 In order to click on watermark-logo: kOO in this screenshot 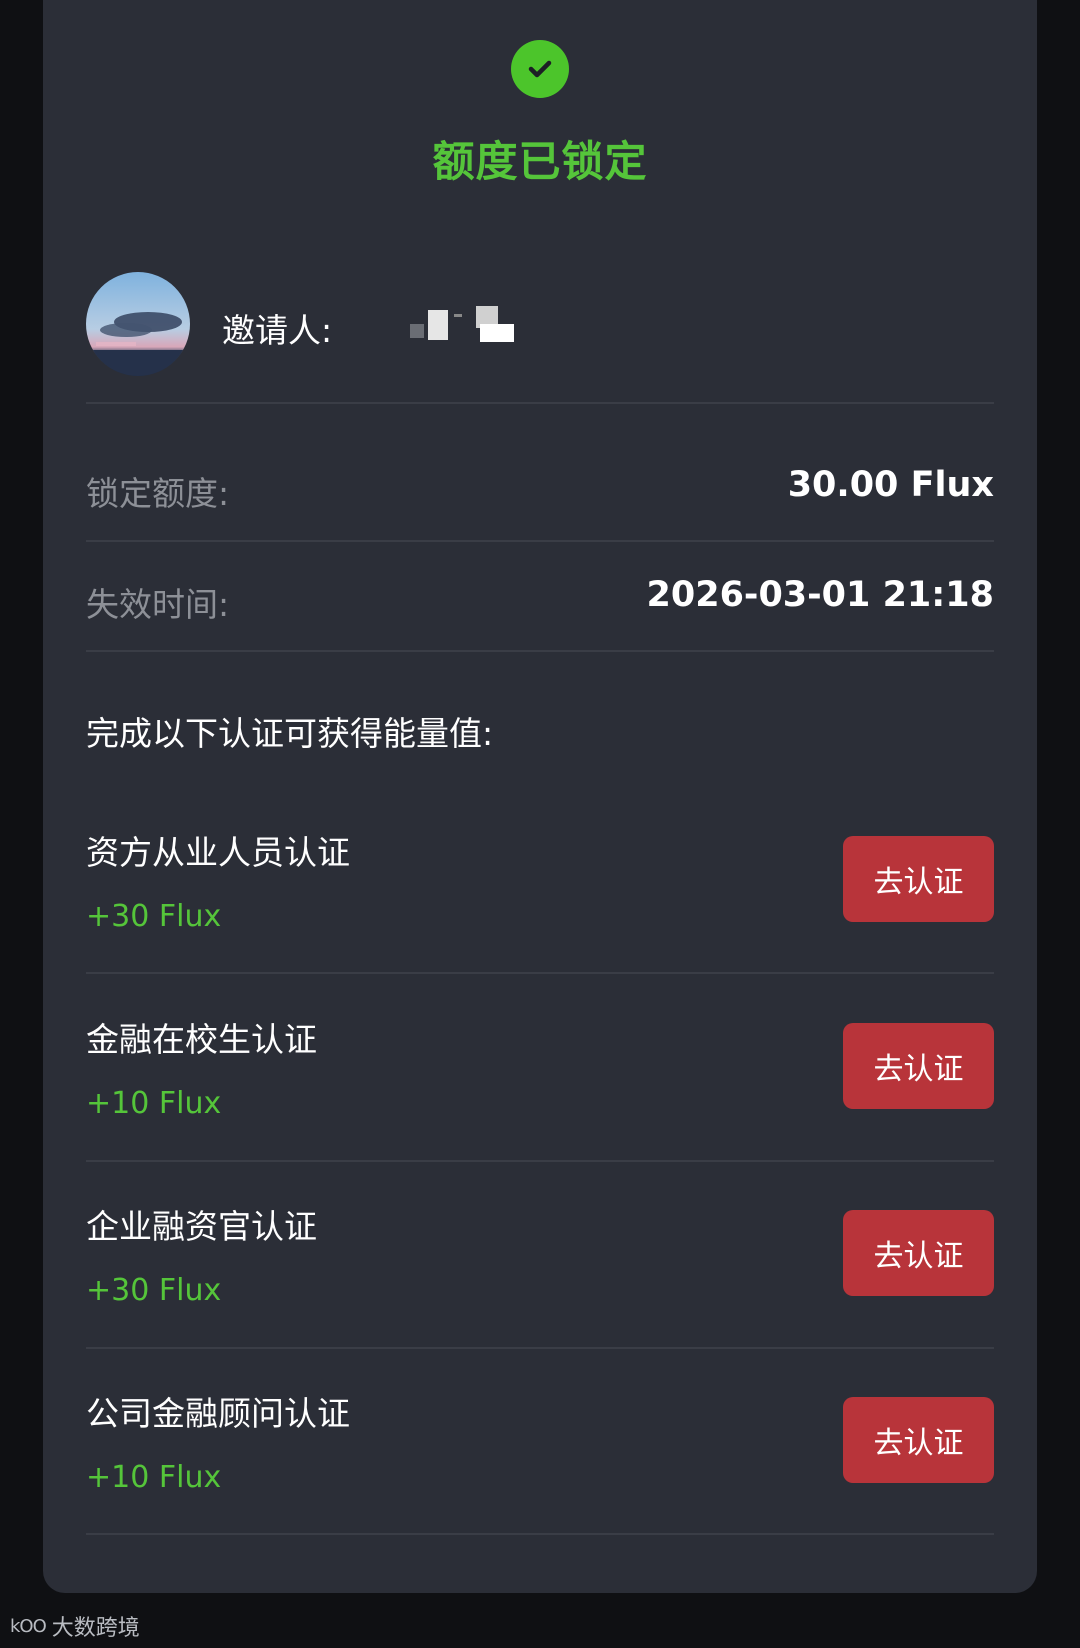, I will do `click(28, 1626)`.